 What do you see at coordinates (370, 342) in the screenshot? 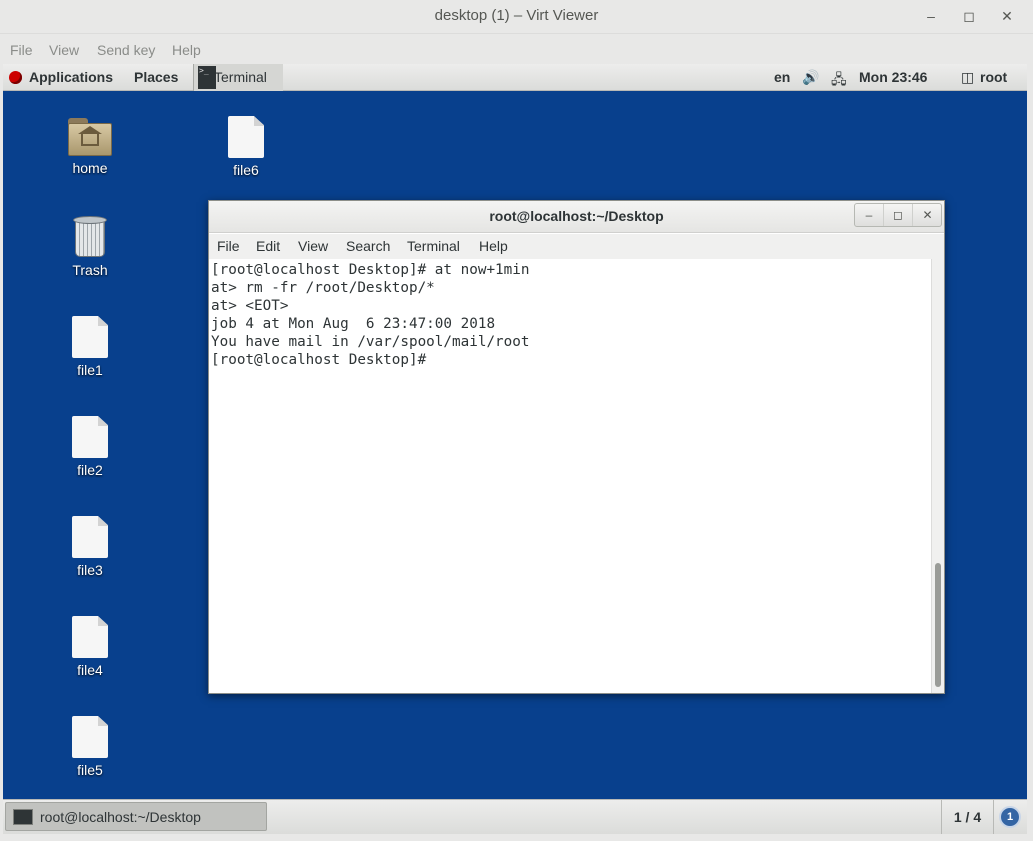
I see `terminal-line: You have mail in /var/spool/mail/root` at bounding box center [370, 342].